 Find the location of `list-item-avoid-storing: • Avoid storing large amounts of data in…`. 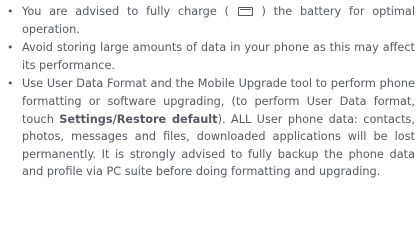

list-item-avoid-storing: • Avoid storing large amounts of data in… is located at coordinates (211, 56).